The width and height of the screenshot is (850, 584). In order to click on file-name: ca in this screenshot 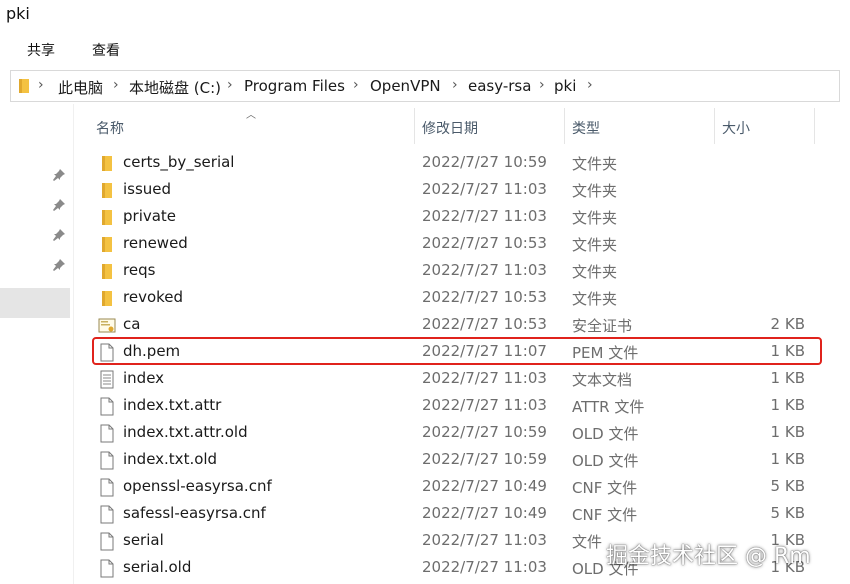, I will do `click(132, 324)`.